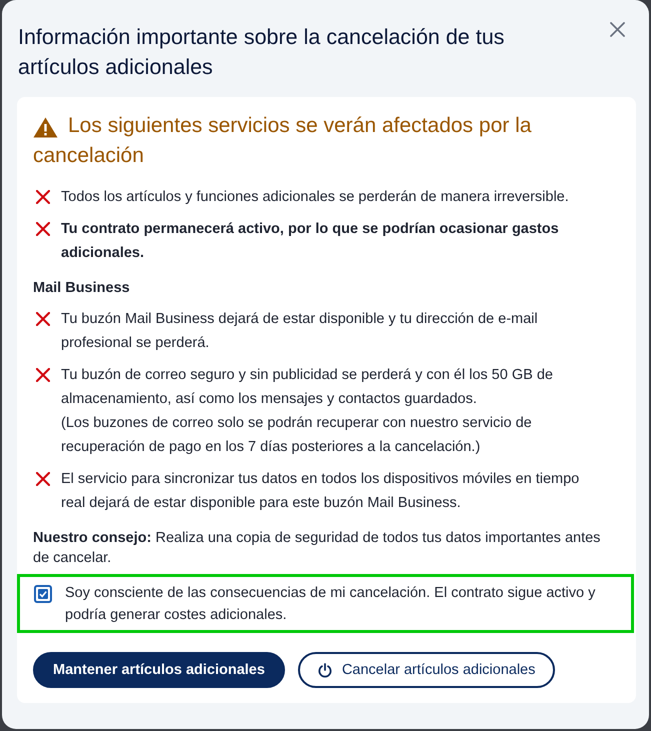 The width and height of the screenshot is (651, 731). Describe the element at coordinates (45, 127) in the screenshot. I see `warning-icon` at that location.